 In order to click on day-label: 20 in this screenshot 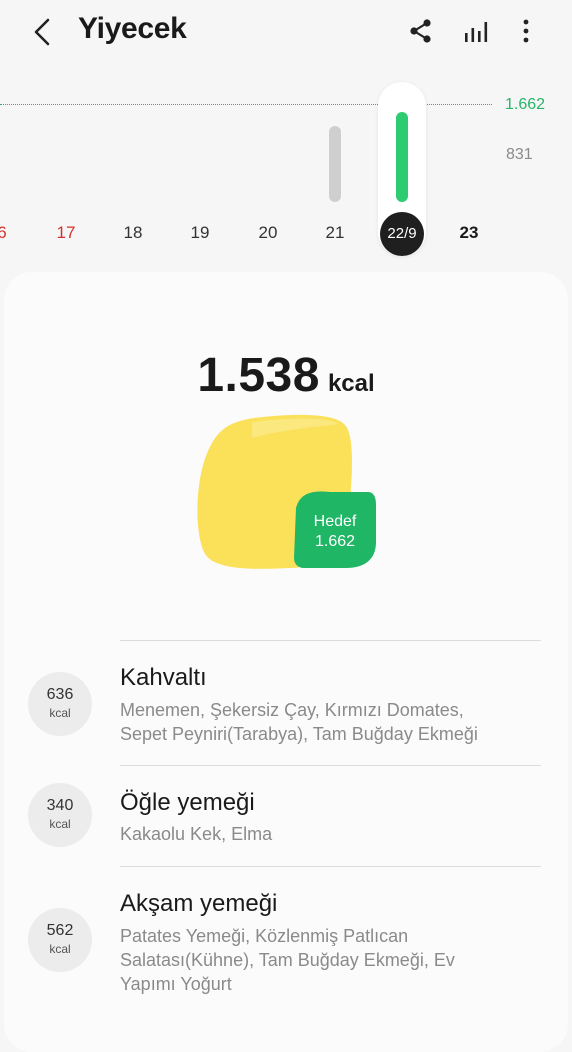, I will do `click(268, 233)`.